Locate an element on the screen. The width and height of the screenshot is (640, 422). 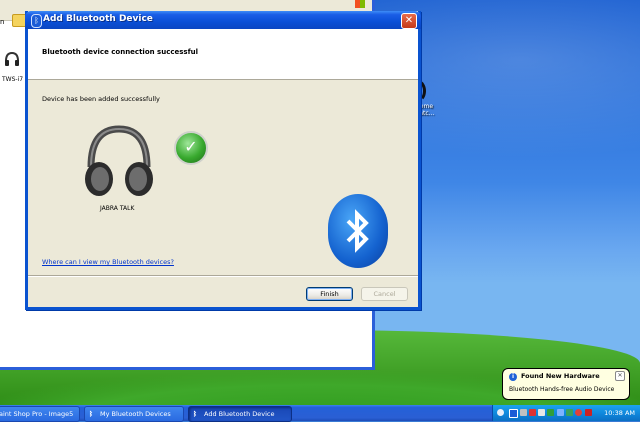
taskbar-button-label: My Bluetooth Devices is located at coordinates (135, 414).